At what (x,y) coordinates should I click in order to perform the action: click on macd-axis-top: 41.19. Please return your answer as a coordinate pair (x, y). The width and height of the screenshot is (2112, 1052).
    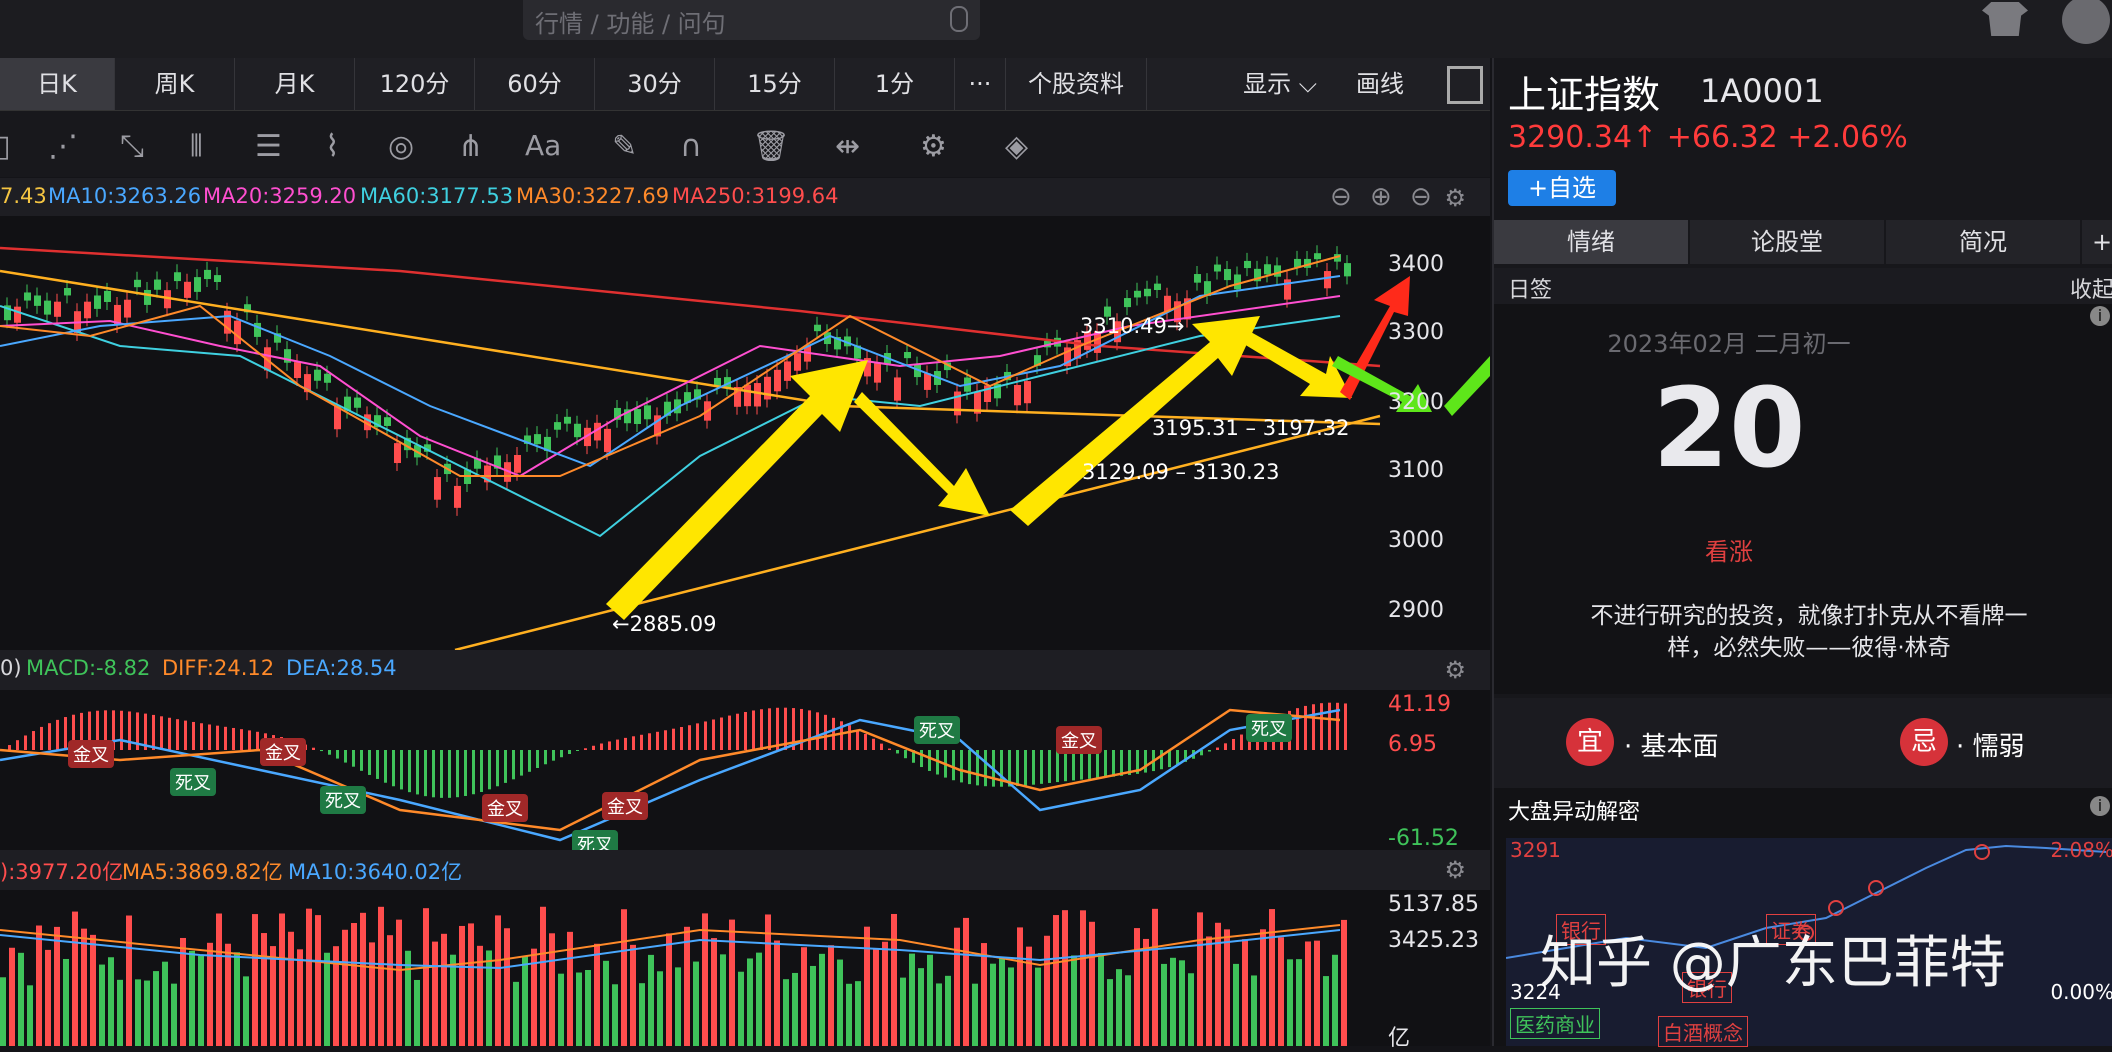
    Looking at the image, I should click on (1419, 704).